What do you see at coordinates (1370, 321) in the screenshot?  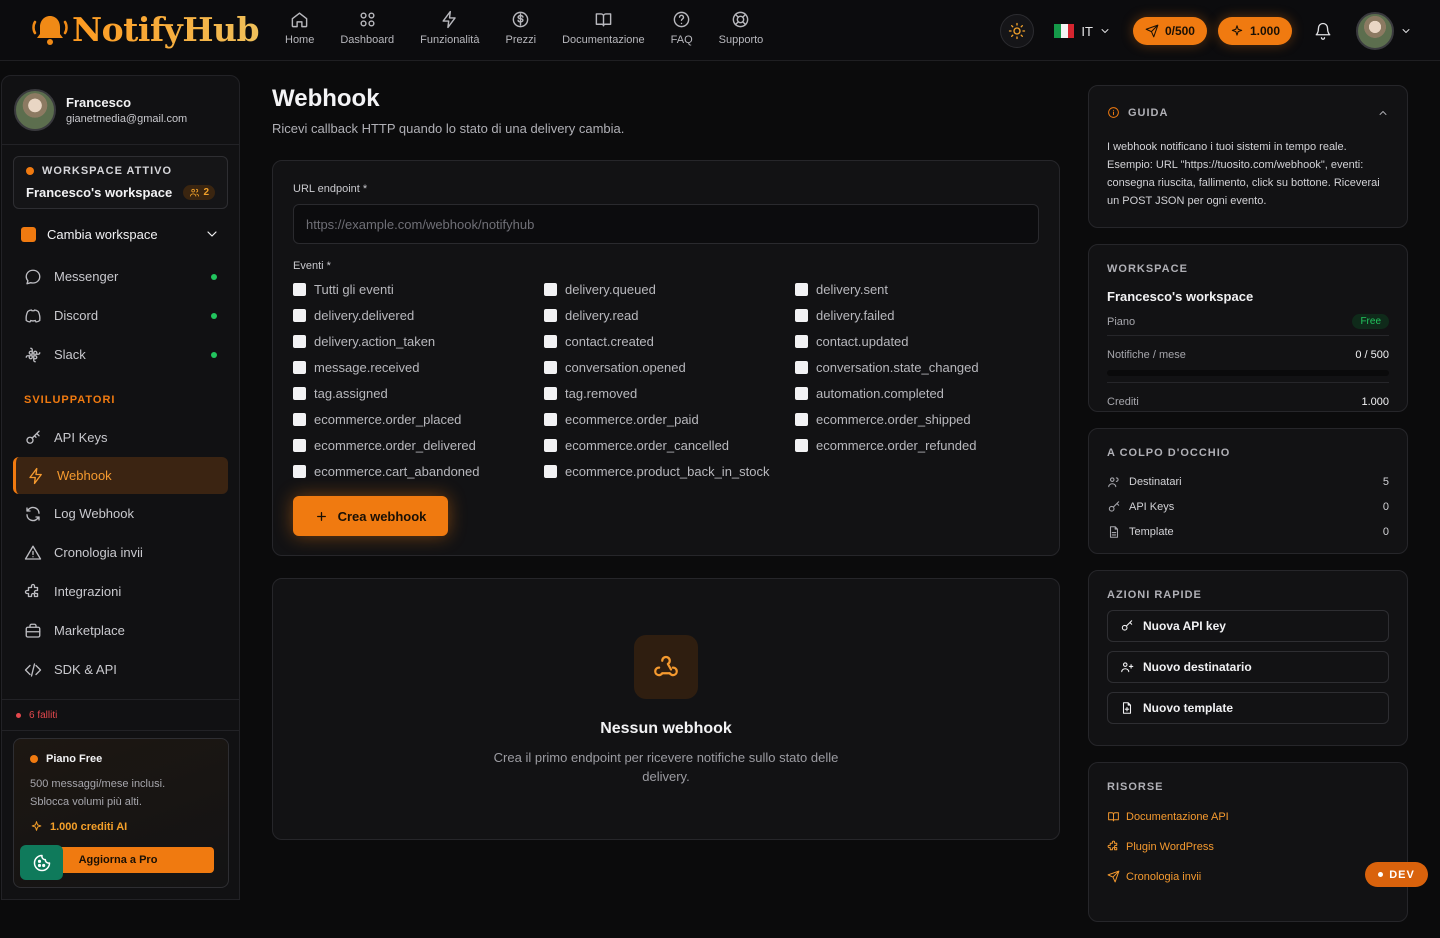 I see `plan-badge: Free` at bounding box center [1370, 321].